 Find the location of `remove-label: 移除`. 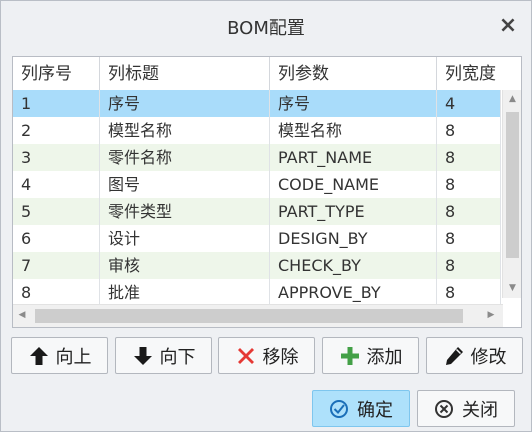

remove-label: 移除 is located at coordinates (280, 357).